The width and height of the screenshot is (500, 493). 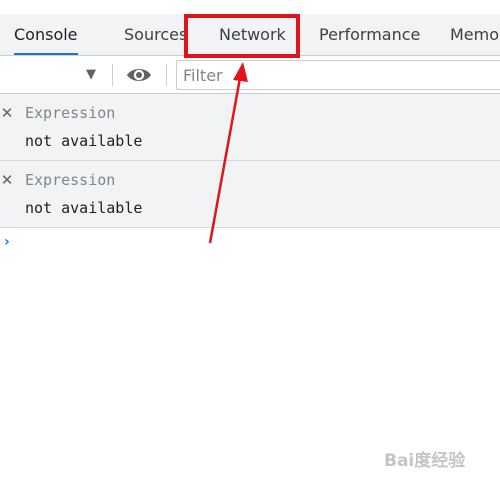 I want to click on tab-console: Console, so click(x=46, y=34).